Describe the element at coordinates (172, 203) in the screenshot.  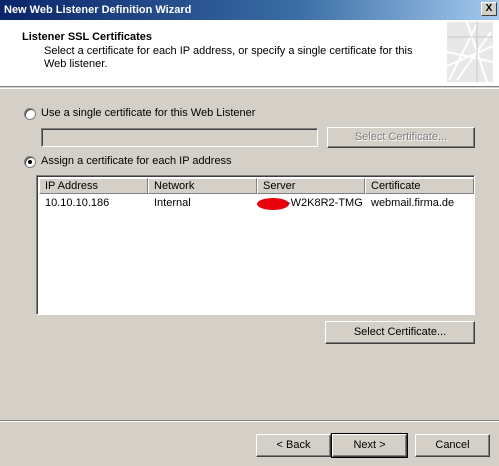
I see `cell-network: Internal` at that location.